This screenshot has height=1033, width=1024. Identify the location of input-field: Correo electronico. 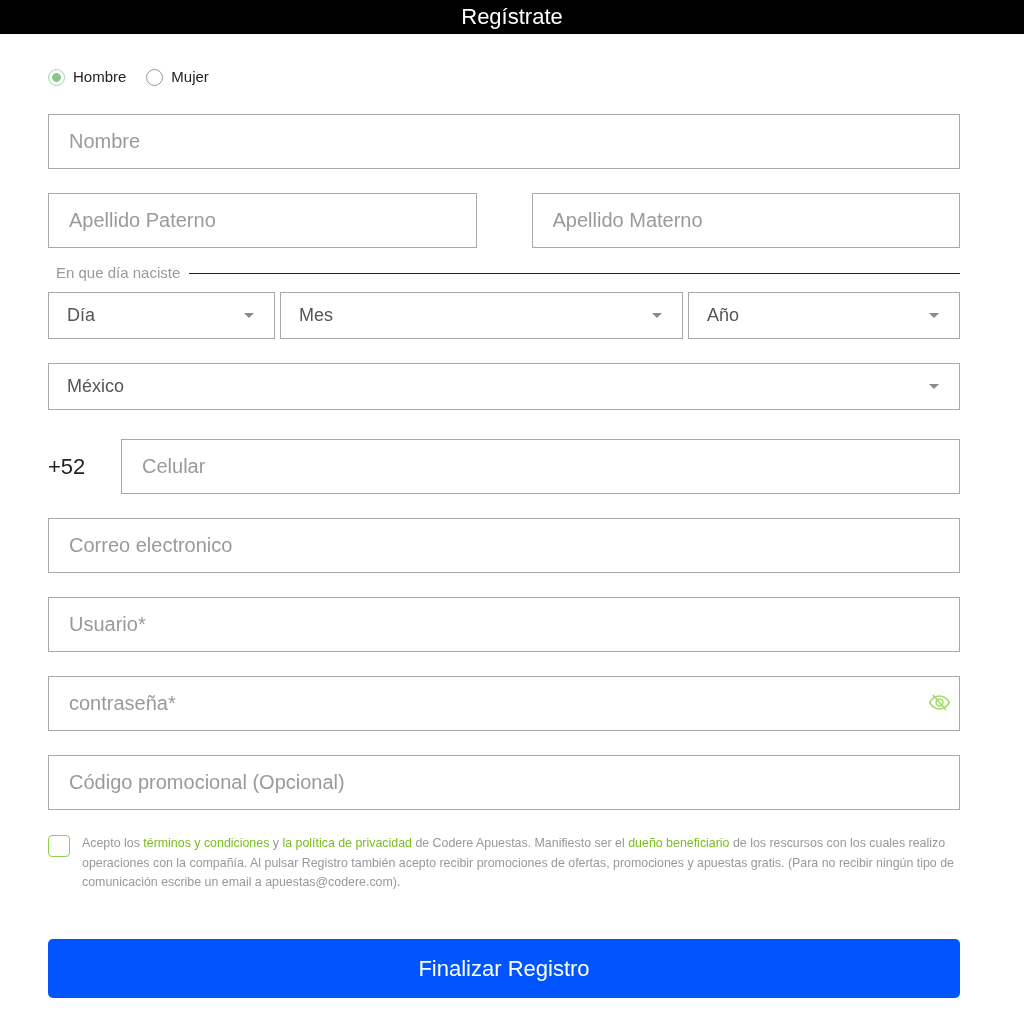
(504, 545).